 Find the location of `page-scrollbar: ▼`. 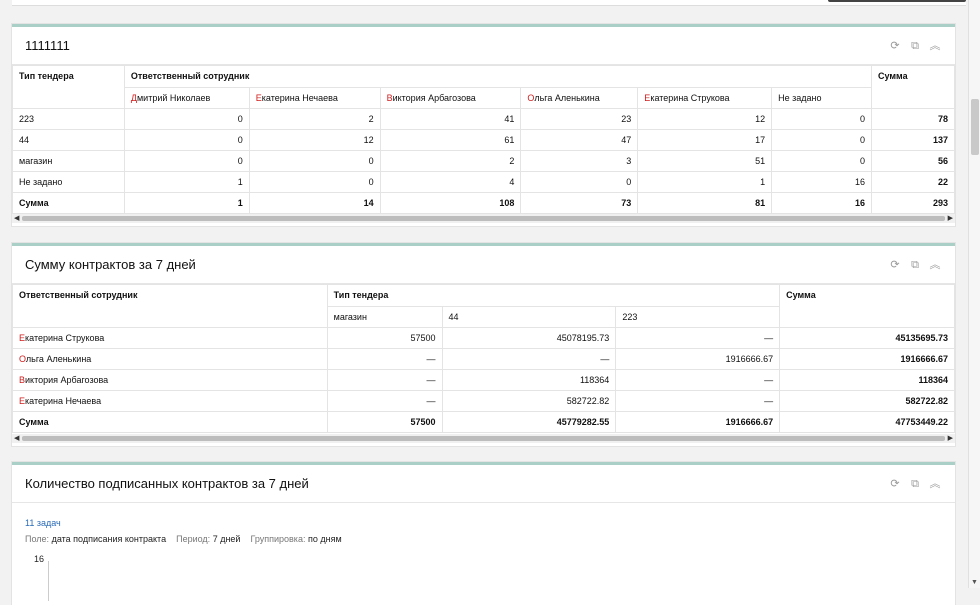

page-scrollbar: ▼ is located at coordinates (974, 294).